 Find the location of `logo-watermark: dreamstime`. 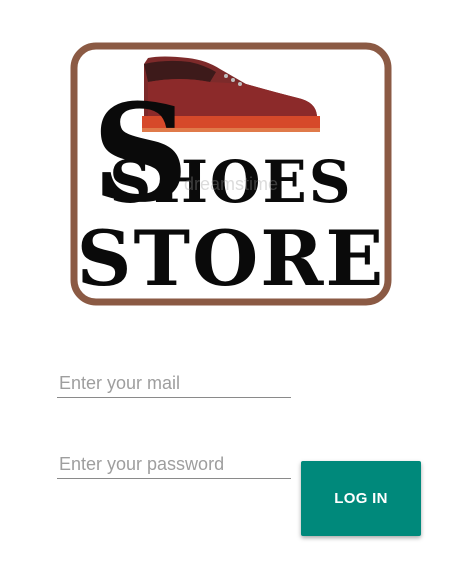

logo-watermark: dreamstime is located at coordinates (231, 184).